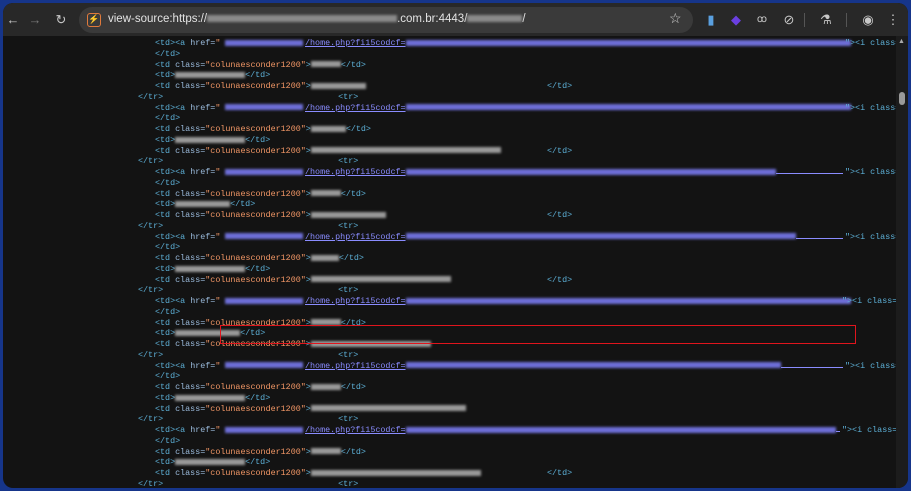 The height and width of the screenshot is (491, 911). I want to click on forward-icon: →, so click(35, 20).